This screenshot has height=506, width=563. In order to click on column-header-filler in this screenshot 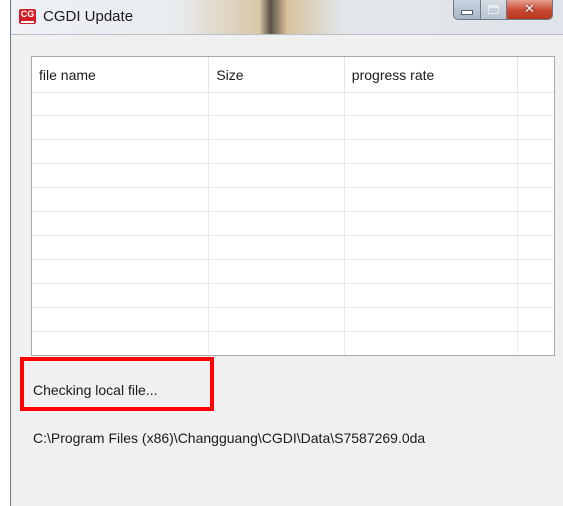, I will do `click(536, 74)`.